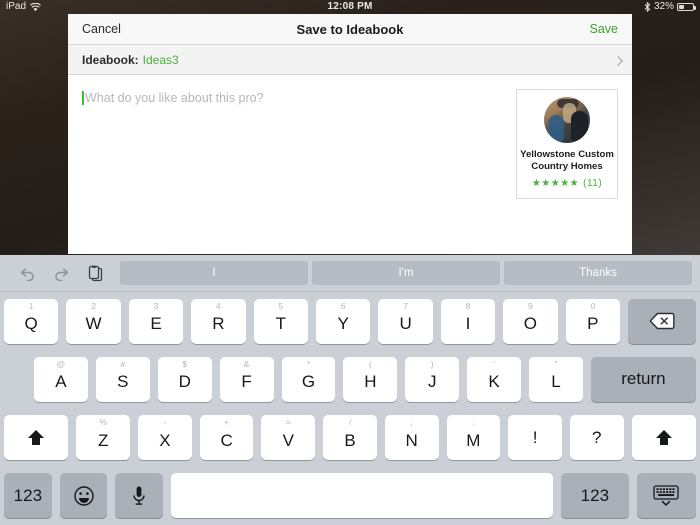 This screenshot has height=525, width=700. What do you see at coordinates (110, 59) in the screenshot?
I see `ideabook-label: Ideabook:` at bounding box center [110, 59].